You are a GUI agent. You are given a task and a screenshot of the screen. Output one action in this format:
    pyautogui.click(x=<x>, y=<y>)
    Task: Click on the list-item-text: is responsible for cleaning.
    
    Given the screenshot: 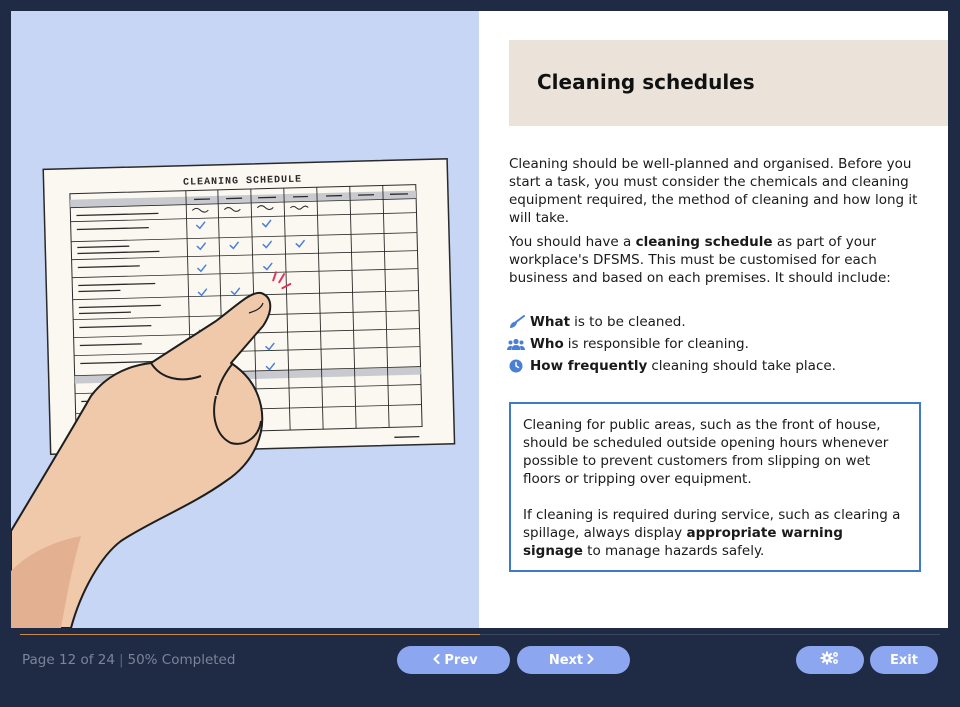 What is the action you would take?
    pyautogui.click(x=658, y=344)
    